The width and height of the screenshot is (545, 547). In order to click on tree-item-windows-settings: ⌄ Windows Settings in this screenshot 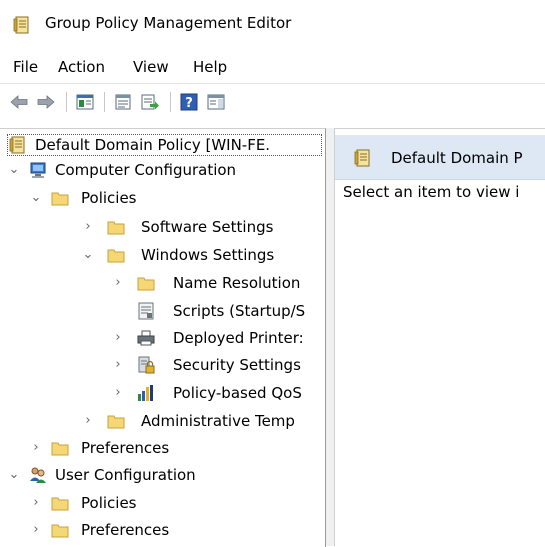, I will do `click(162, 256)`.